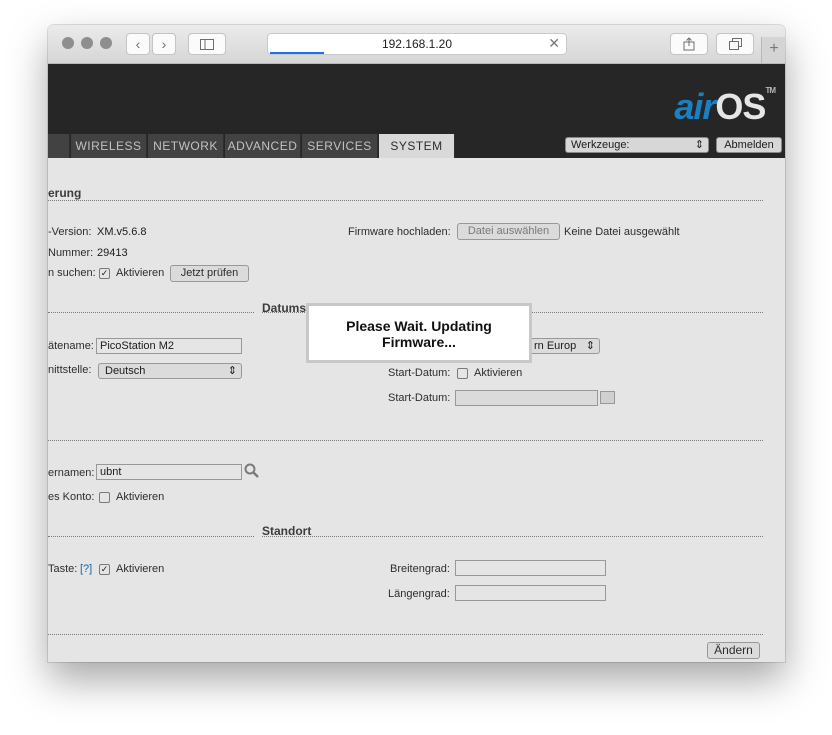 Image resolution: width=832 pixels, height=735 pixels. I want to click on chevron-right-icon: ›, so click(164, 44).